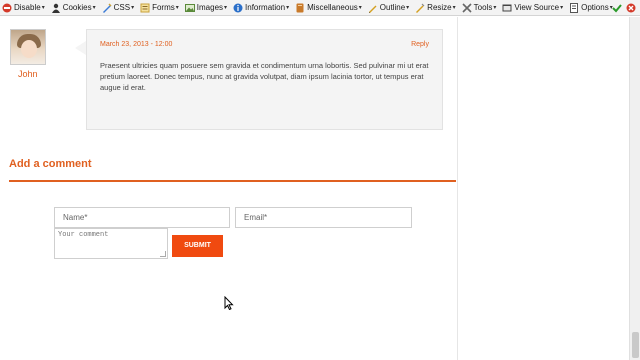  What do you see at coordinates (392, 7) in the screenshot?
I see `toolbar-outline-label: Outline` at bounding box center [392, 7].